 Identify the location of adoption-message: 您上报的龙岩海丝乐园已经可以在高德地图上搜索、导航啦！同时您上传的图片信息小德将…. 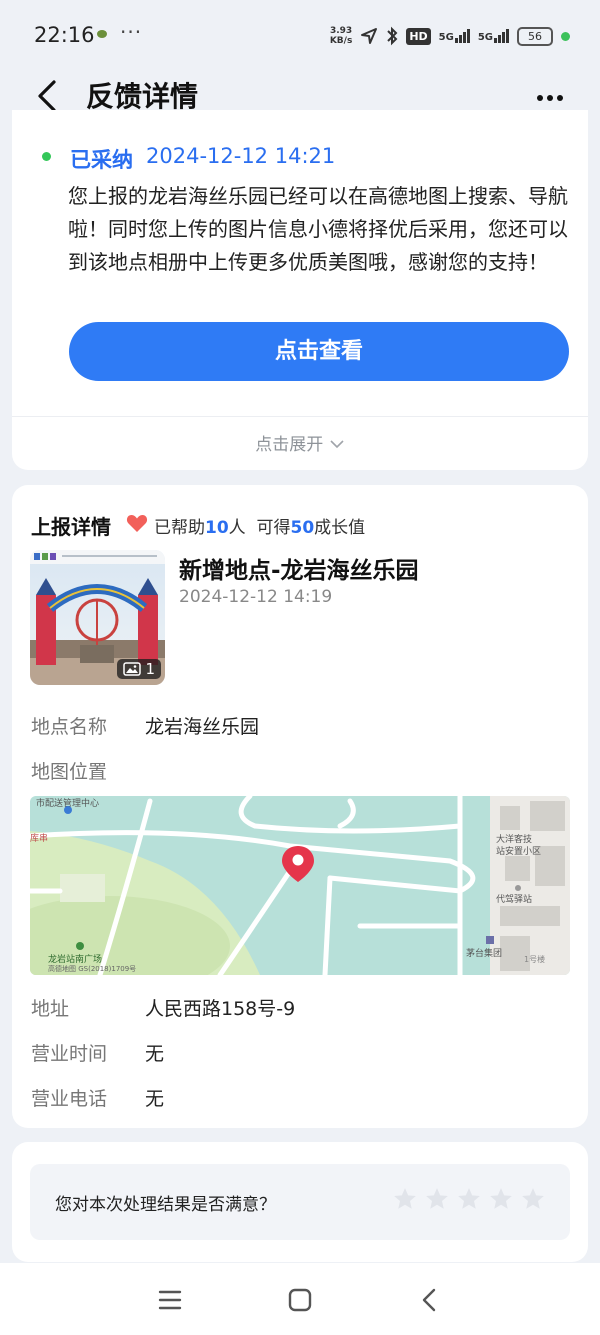
(318, 229).